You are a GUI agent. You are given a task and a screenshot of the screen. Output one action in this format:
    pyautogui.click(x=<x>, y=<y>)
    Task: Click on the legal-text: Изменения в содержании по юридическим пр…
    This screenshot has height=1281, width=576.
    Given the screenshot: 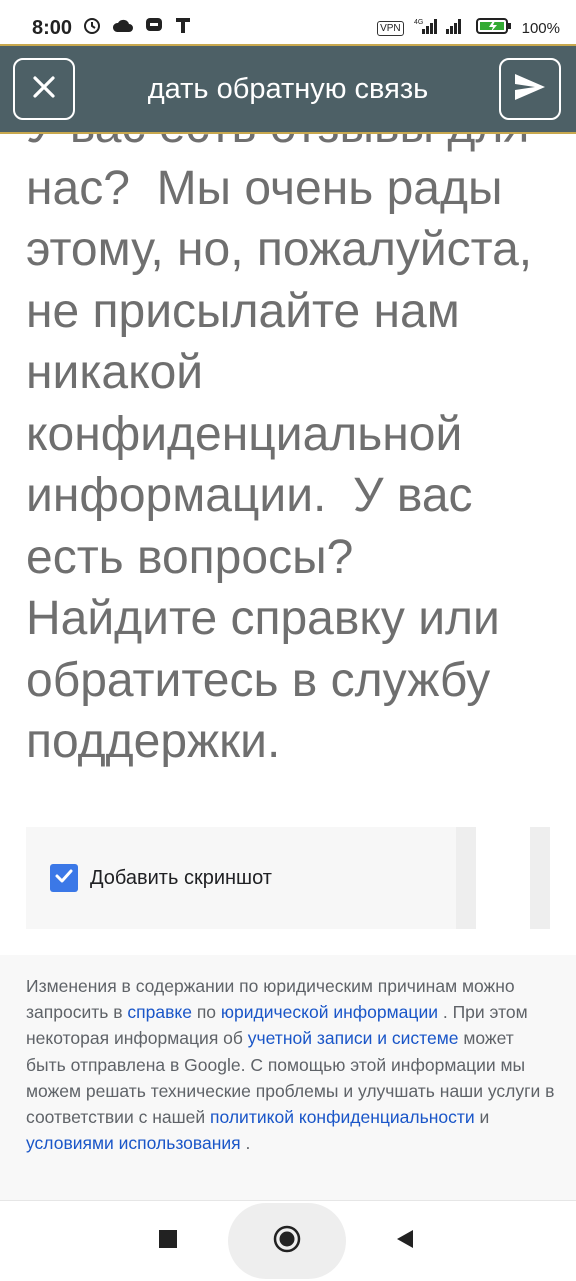 What is the action you would take?
    pyautogui.click(x=292, y=1064)
    